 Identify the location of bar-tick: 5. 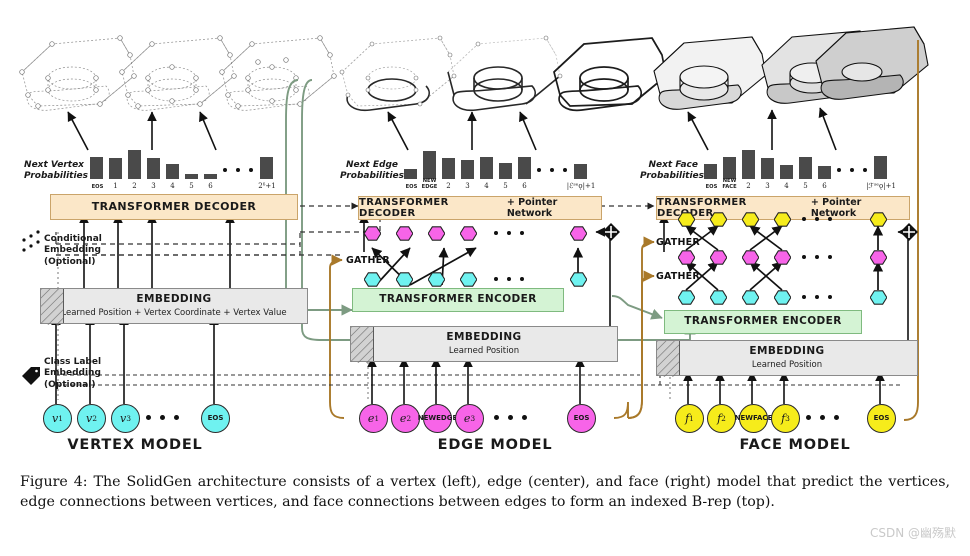
(191, 186).